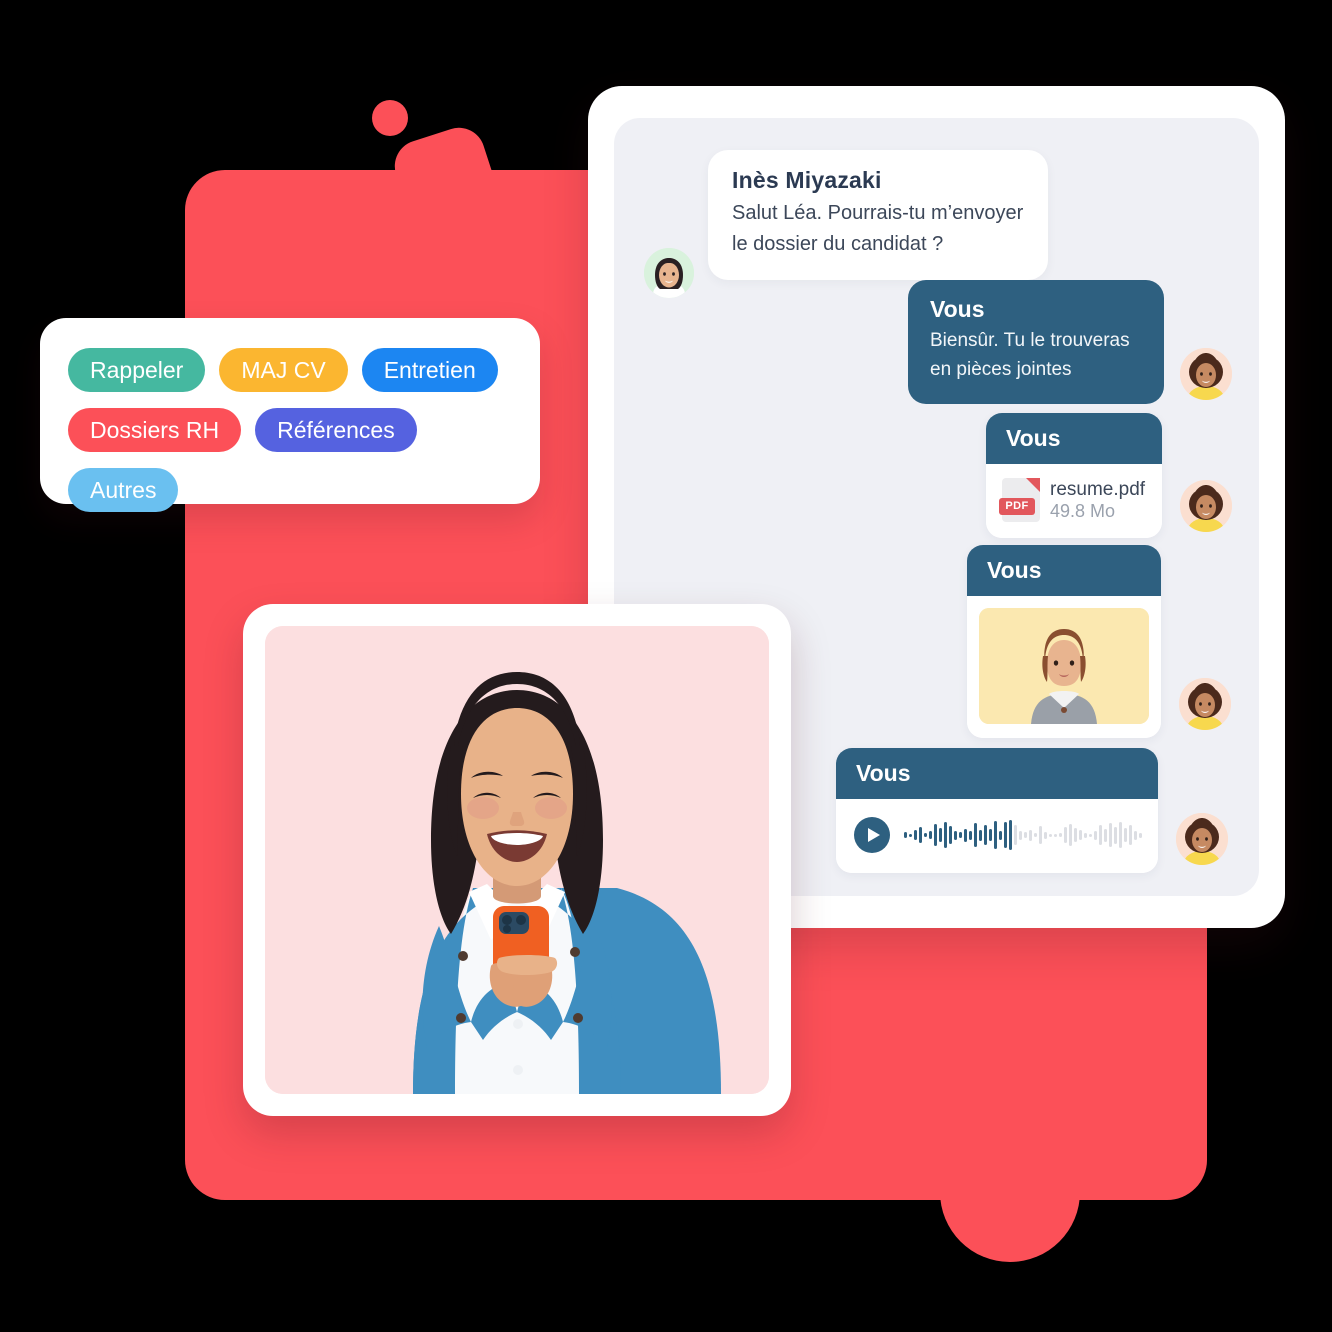  Describe the element at coordinates (1017, 506) in the screenshot. I see `pdf-badge-label: PDF` at that location.